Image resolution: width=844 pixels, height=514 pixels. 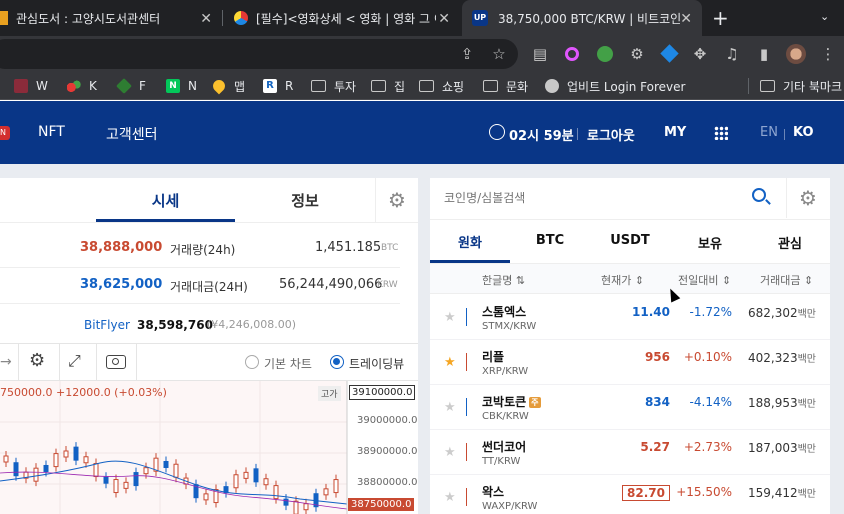 I want to click on bookmark-w: W, so click(x=31, y=86).